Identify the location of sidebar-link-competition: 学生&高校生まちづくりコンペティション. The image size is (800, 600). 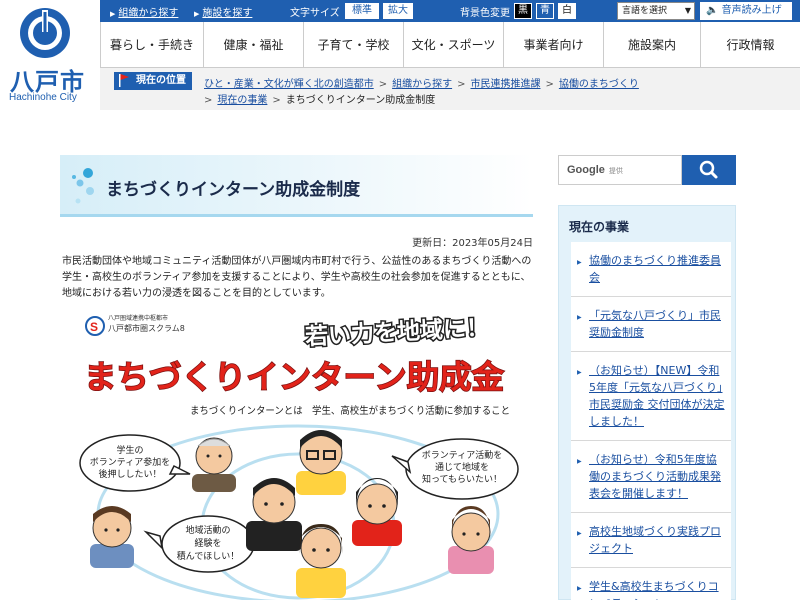
(654, 590).